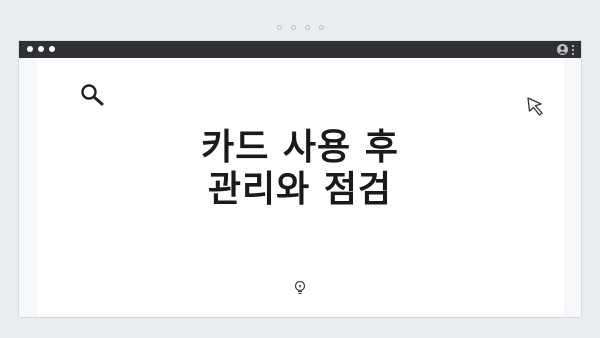 The height and width of the screenshot is (338, 600). What do you see at coordinates (300, 27) in the screenshot?
I see `pagination-dots` at bounding box center [300, 27].